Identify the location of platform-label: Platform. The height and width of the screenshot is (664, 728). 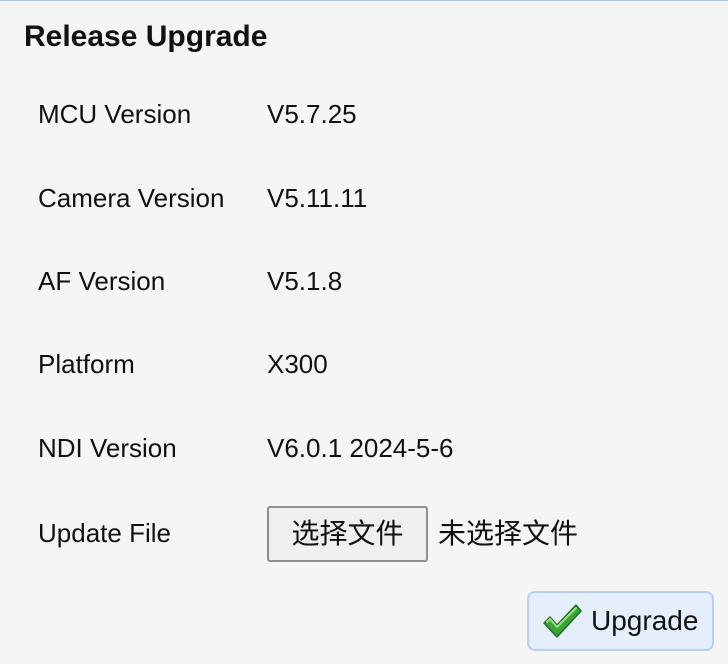
(86, 364).